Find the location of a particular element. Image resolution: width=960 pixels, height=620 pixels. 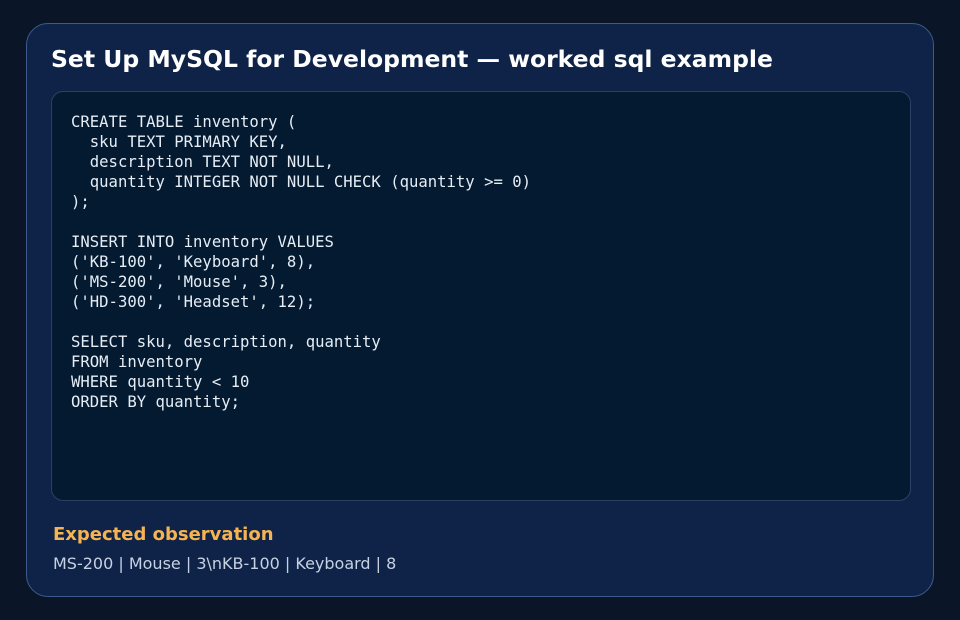

observation-heading: Expected observation is located at coordinates (163, 534).